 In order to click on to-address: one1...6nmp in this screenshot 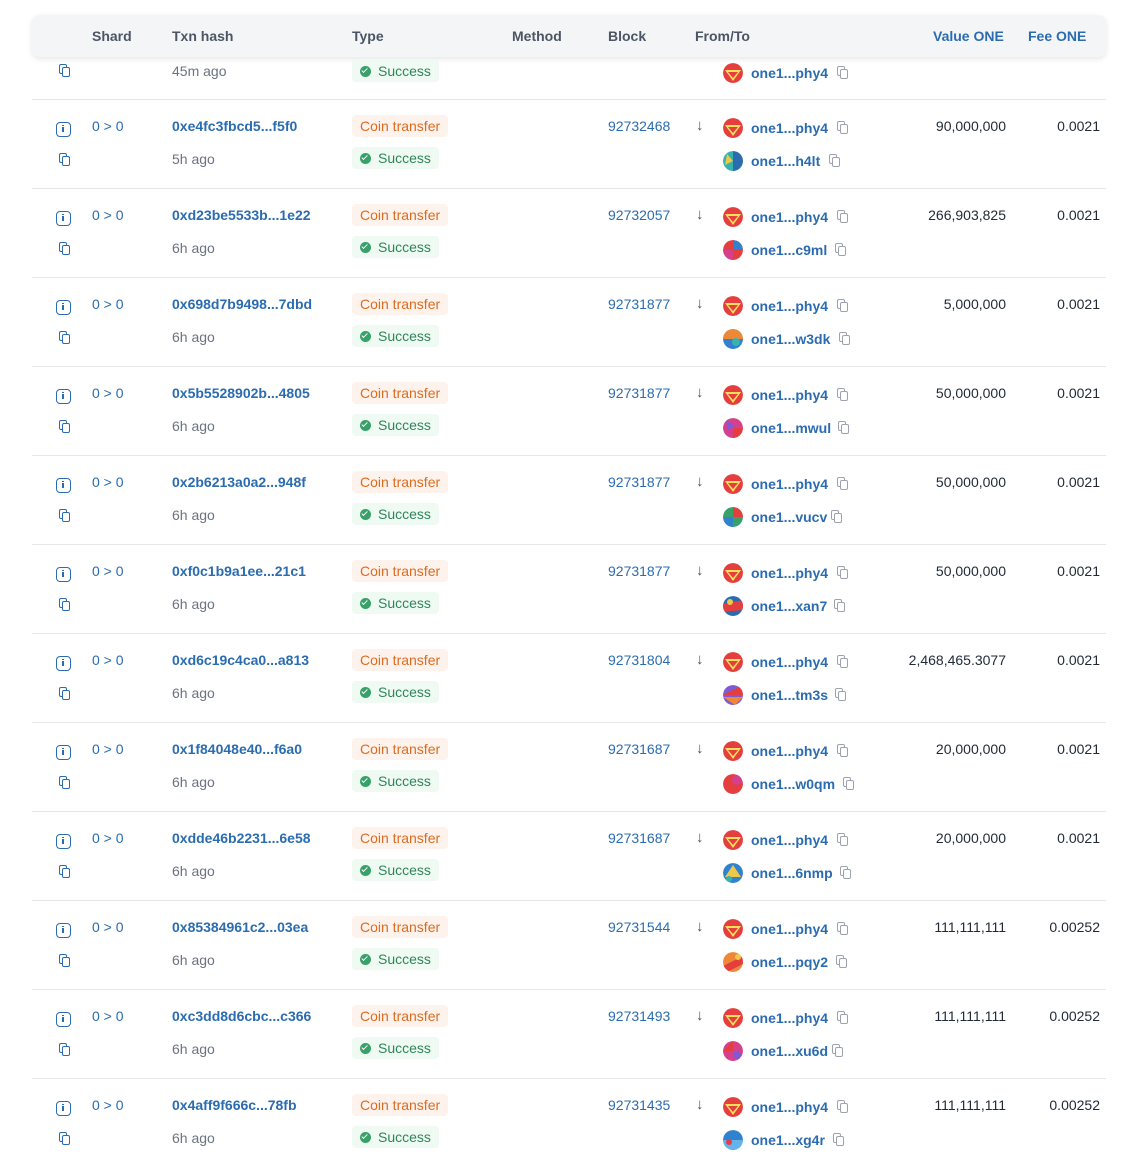, I will do `click(792, 873)`.